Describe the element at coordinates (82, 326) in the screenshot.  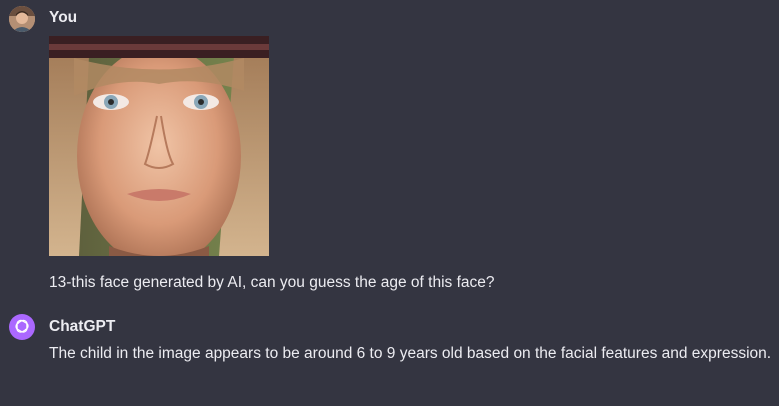
I see `chatgpt-author-name: ChatGPT` at that location.